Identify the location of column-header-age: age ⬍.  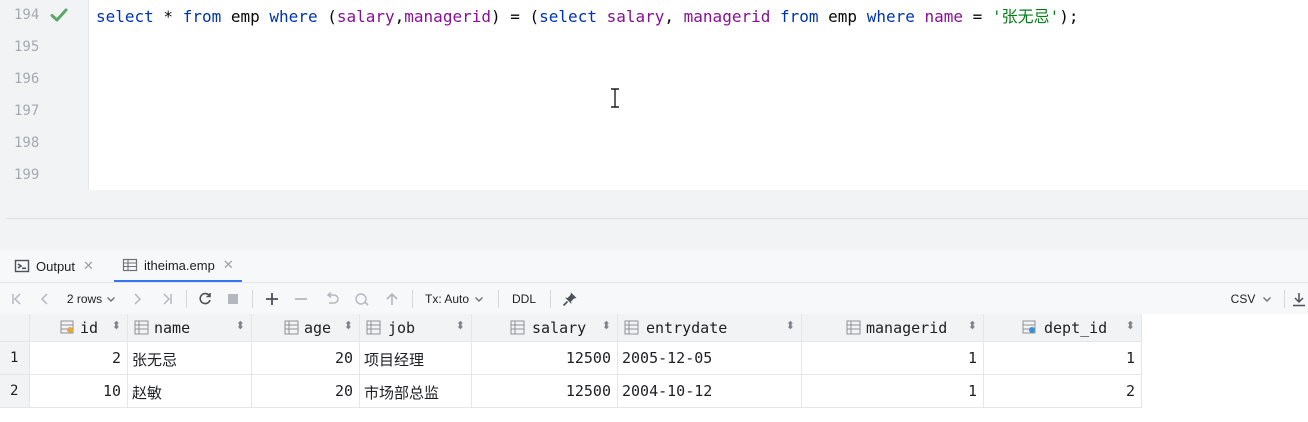
(306, 328).